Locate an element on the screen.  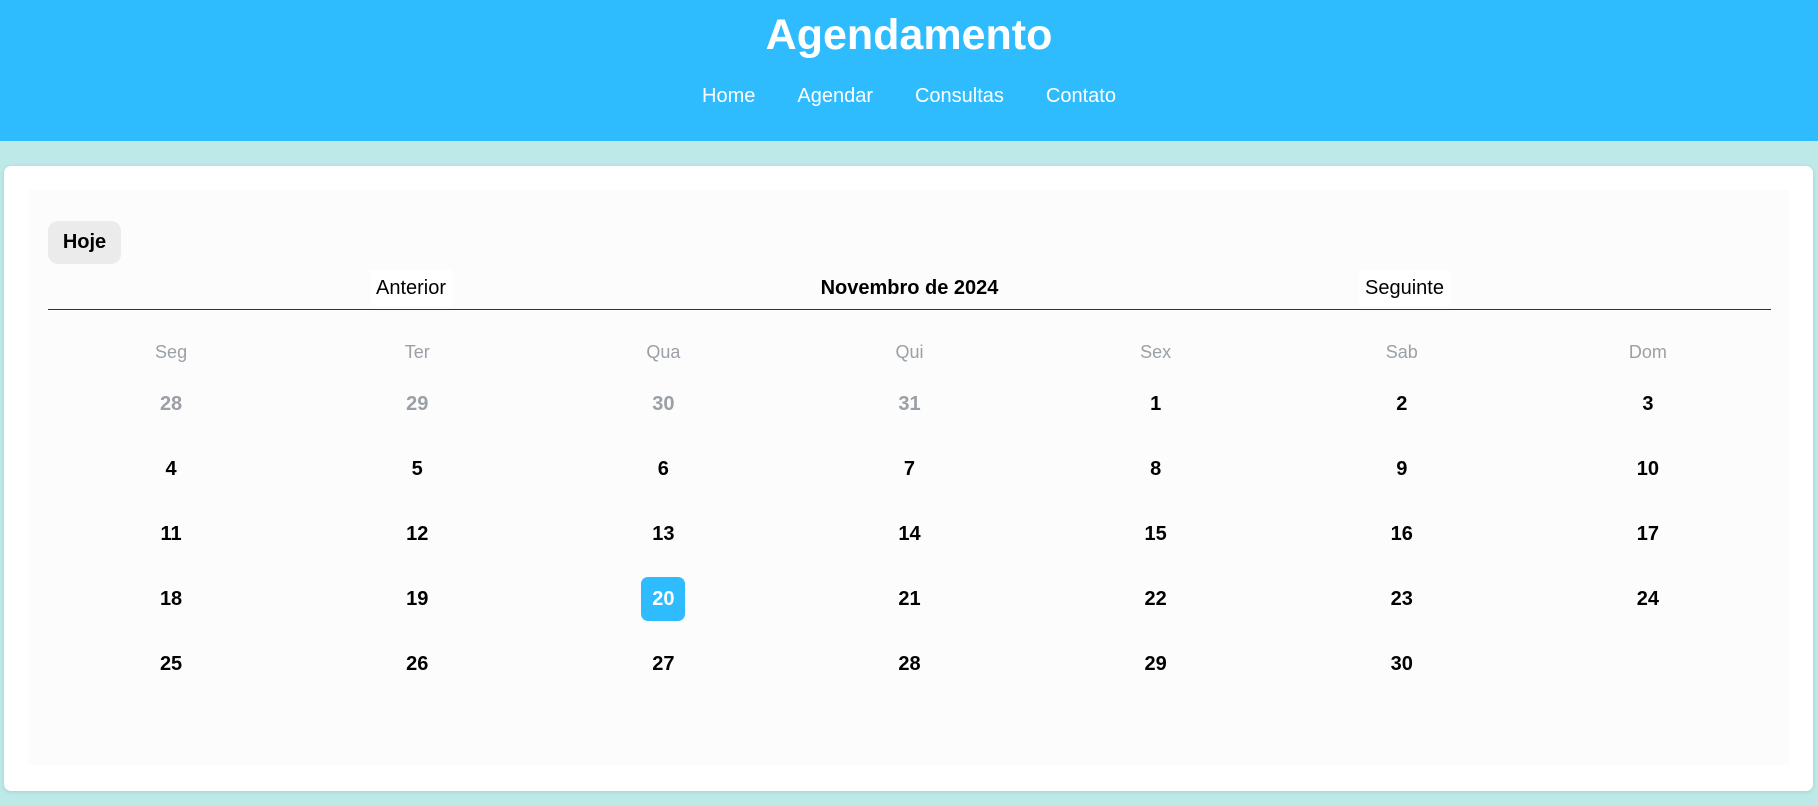
calendar-day: 22 is located at coordinates (1156, 599).